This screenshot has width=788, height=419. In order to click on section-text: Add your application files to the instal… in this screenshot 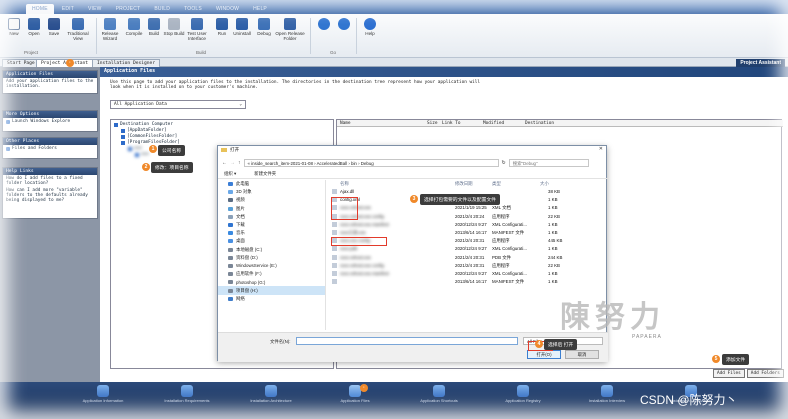, I will do `click(50, 84)`.